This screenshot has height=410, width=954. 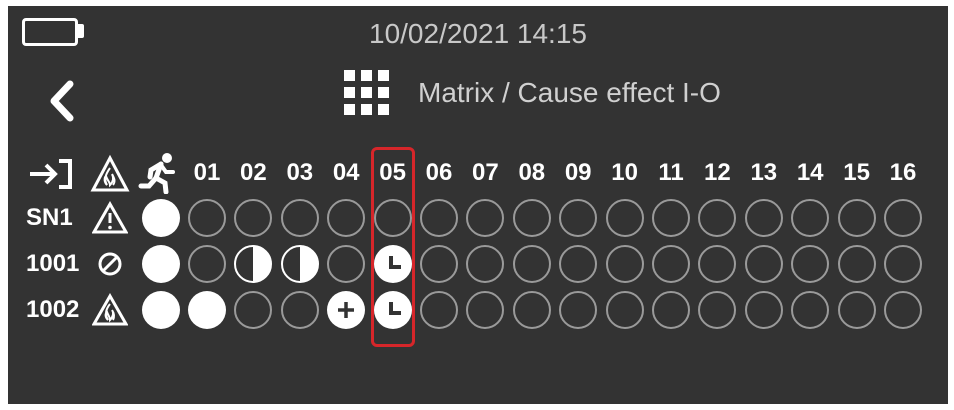 What do you see at coordinates (51, 174) in the screenshot?
I see `input-output-icon` at bounding box center [51, 174].